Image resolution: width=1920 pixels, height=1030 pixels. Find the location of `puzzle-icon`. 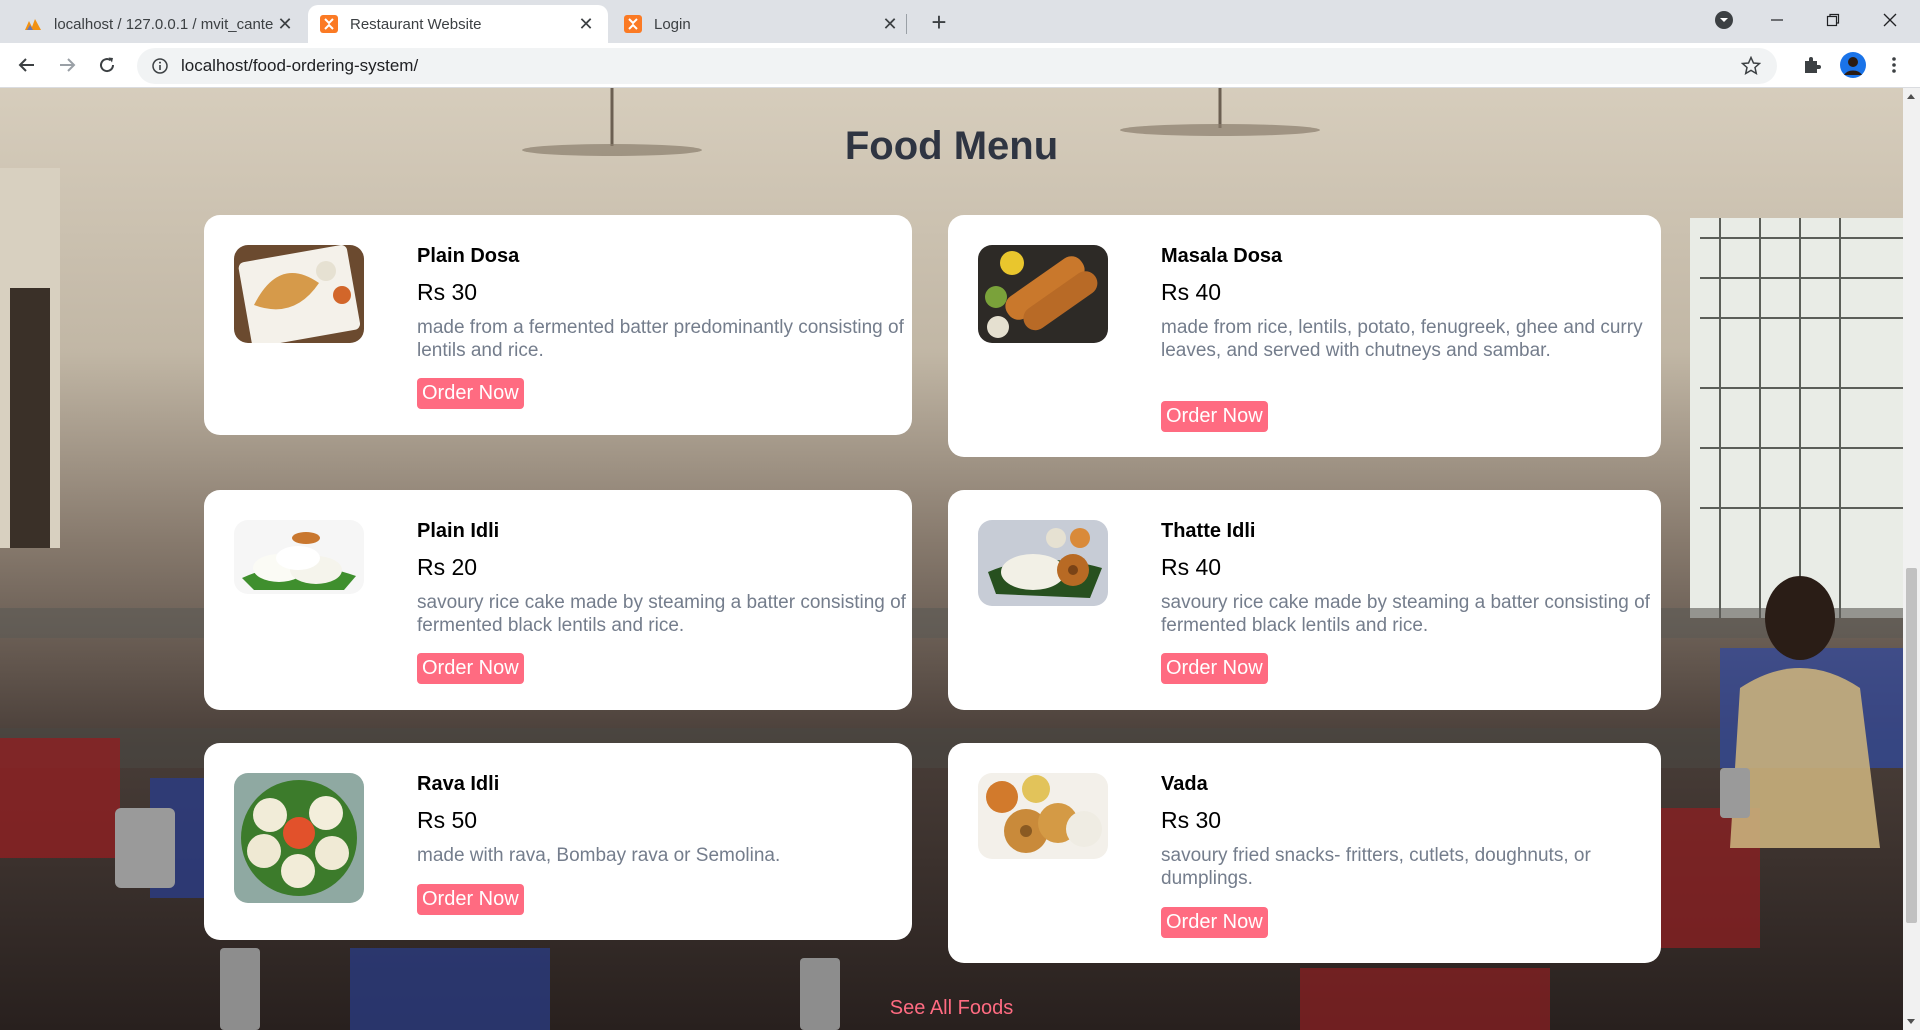

puzzle-icon is located at coordinates (1813, 65).